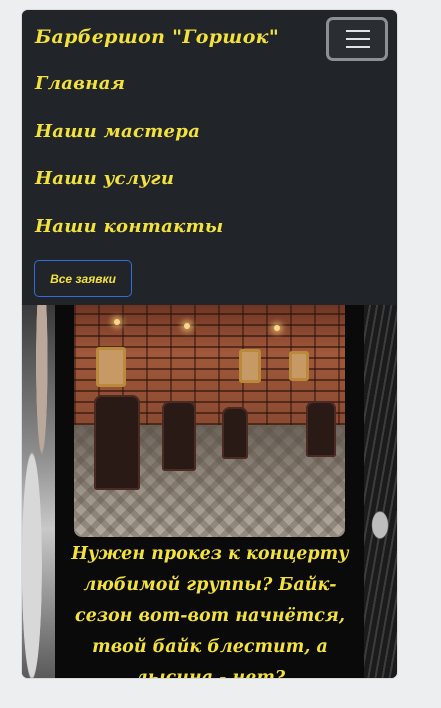  Describe the element at coordinates (80, 83) in the screenshot. I see `nav-link-home: Главная` at that location.